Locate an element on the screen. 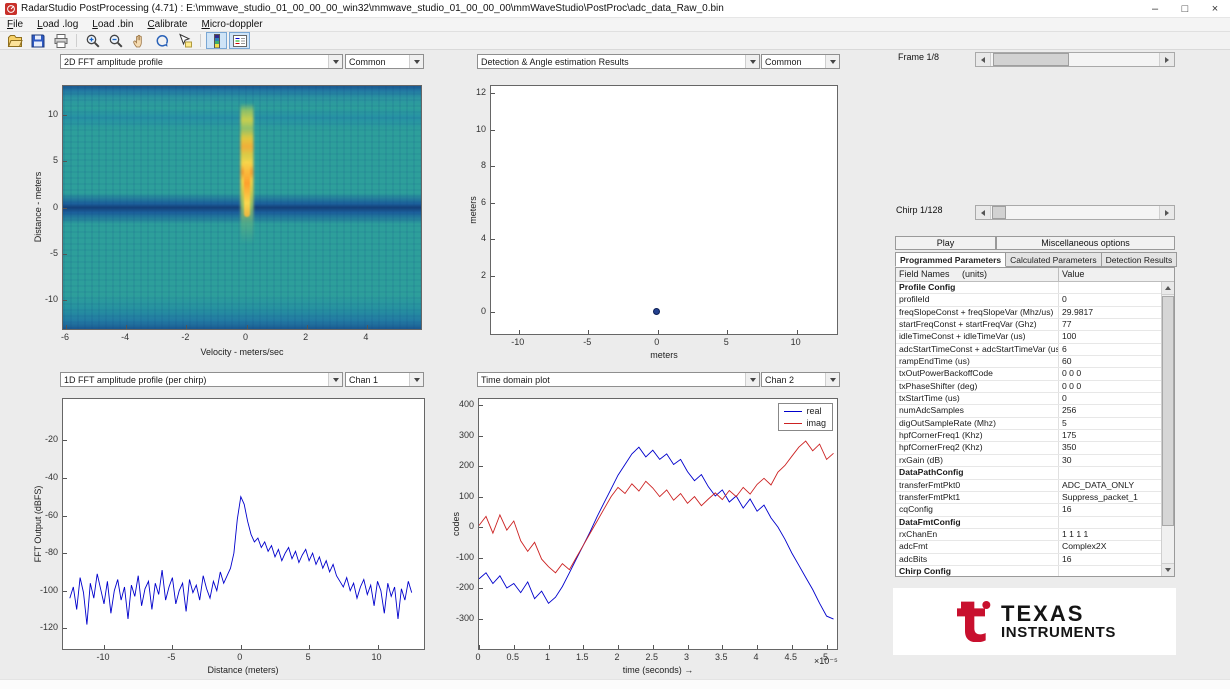  miscellaneous-options-button: Miscellaneous options is located at coordinates (1085, 243).